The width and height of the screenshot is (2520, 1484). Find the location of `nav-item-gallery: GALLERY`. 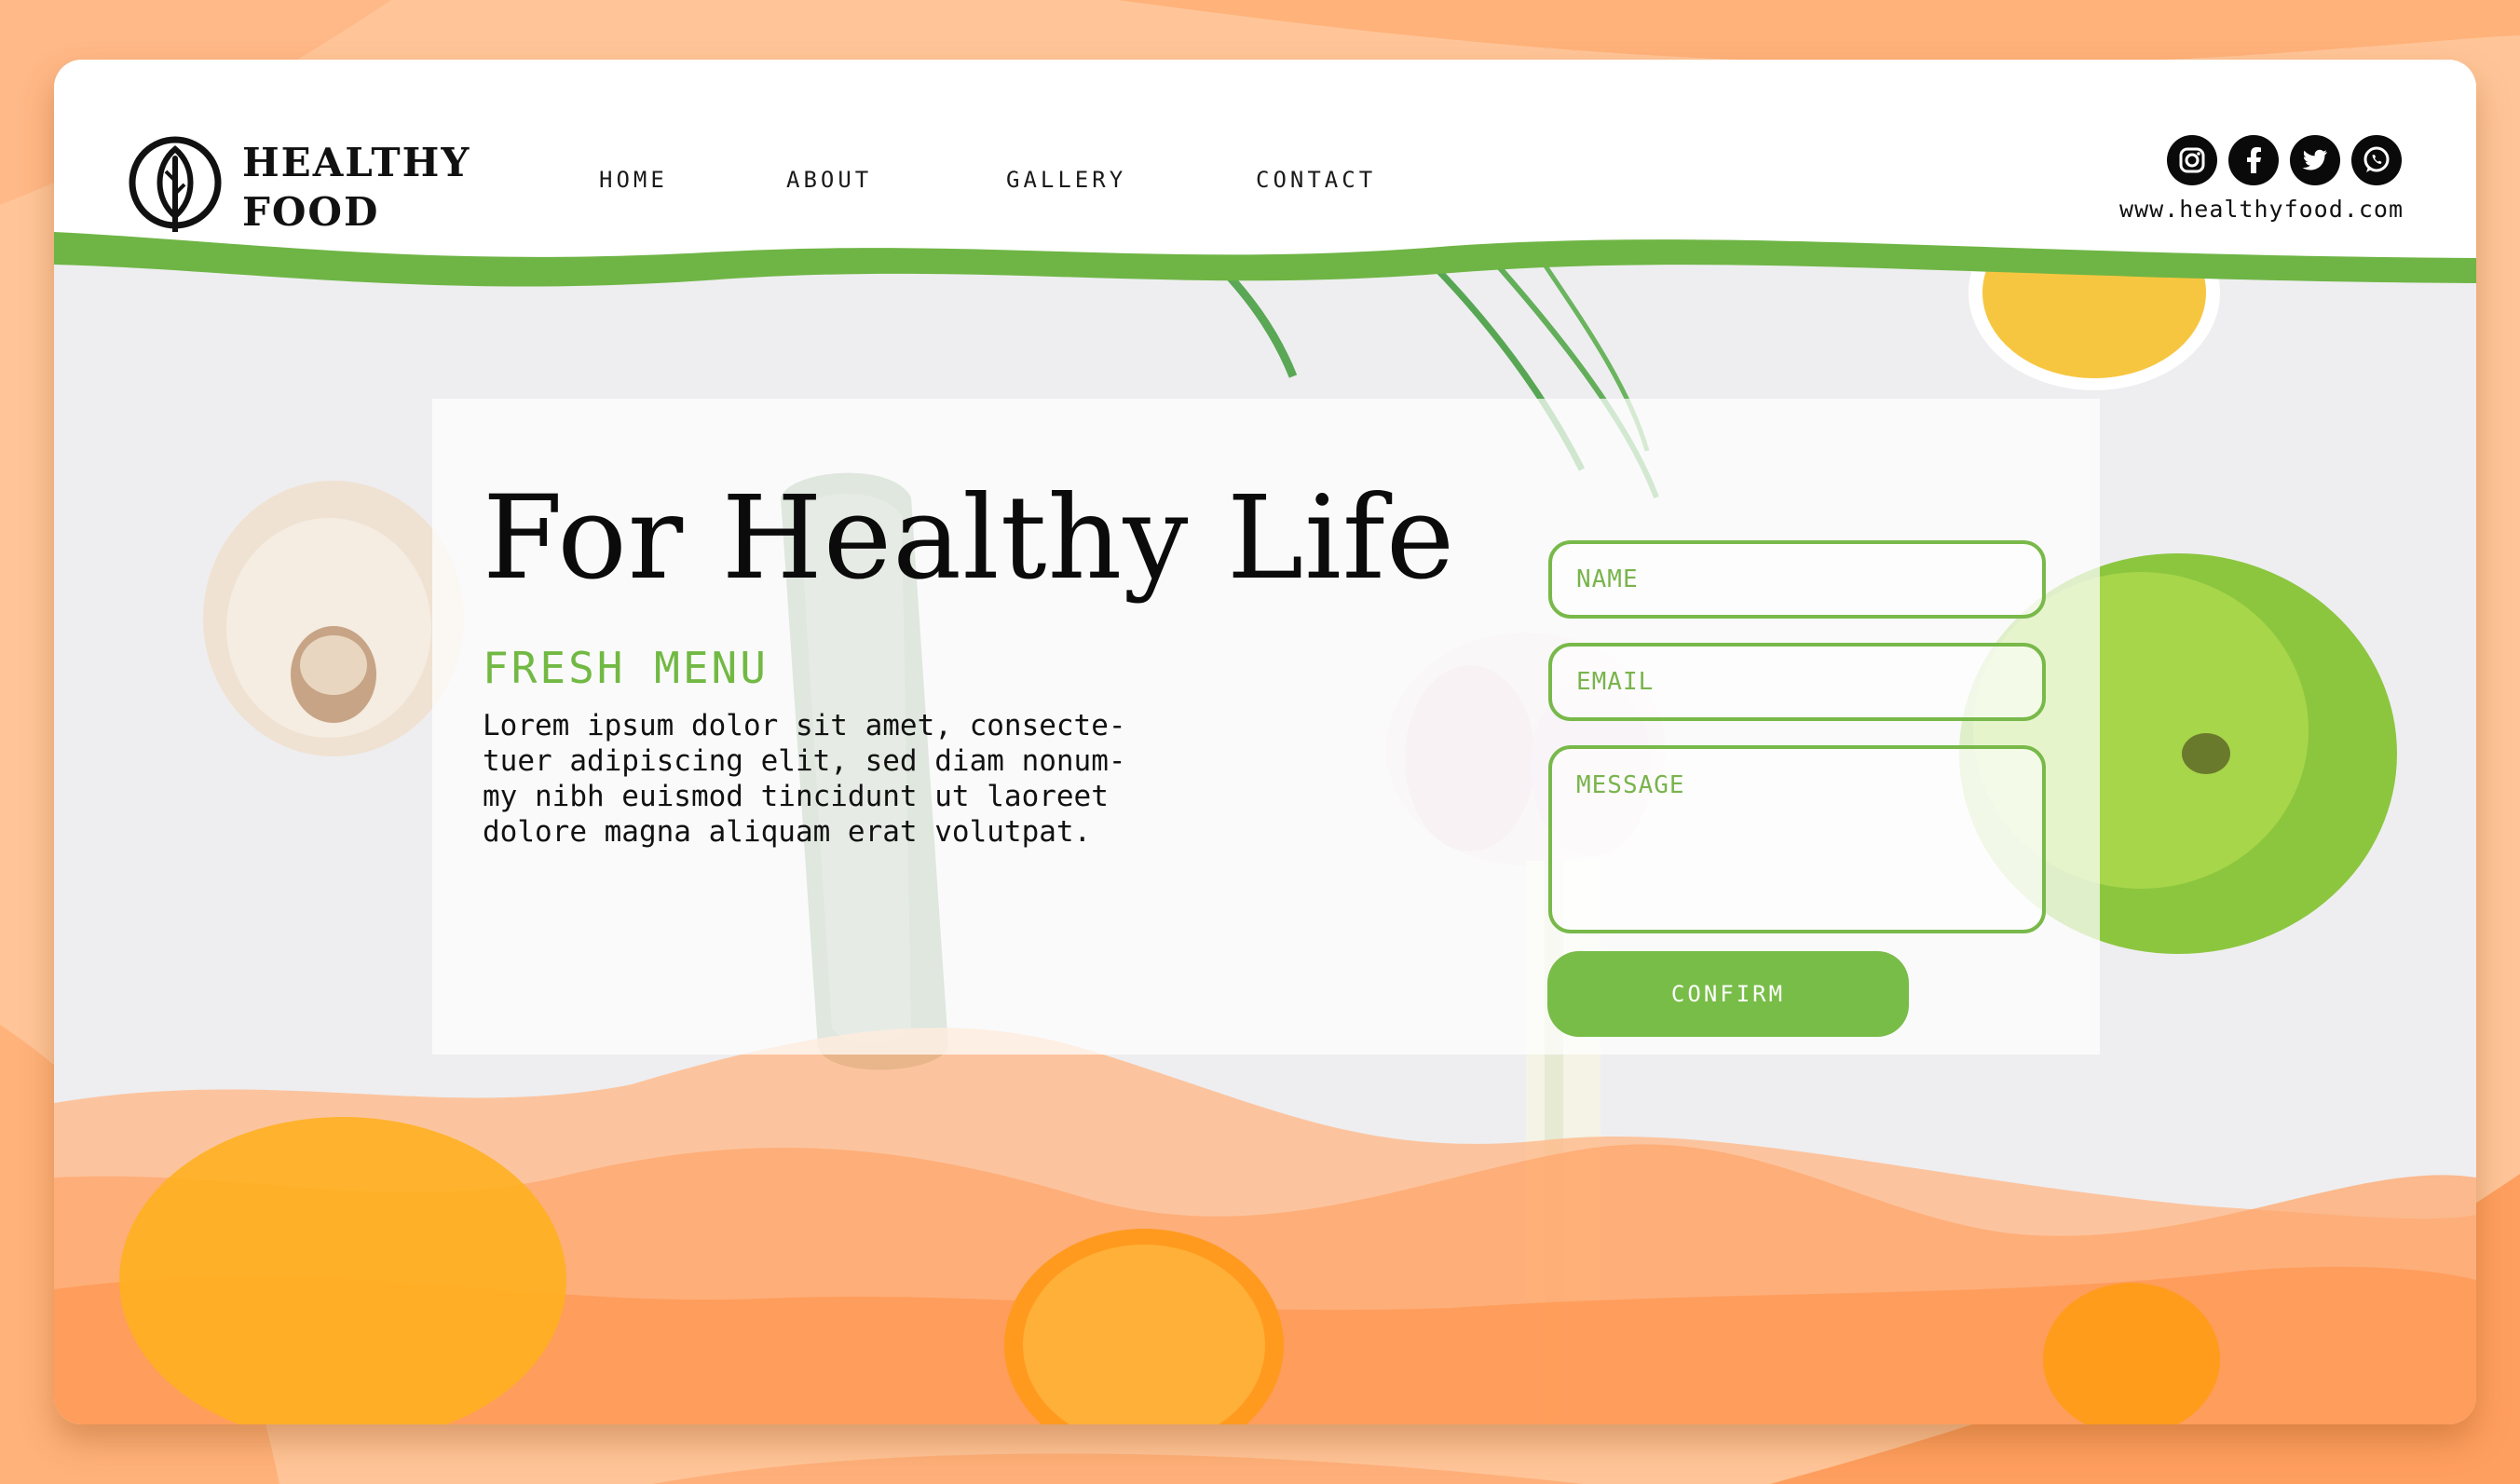

nav-item-gallery: GALLERY is located at coordinates (1066, 180).